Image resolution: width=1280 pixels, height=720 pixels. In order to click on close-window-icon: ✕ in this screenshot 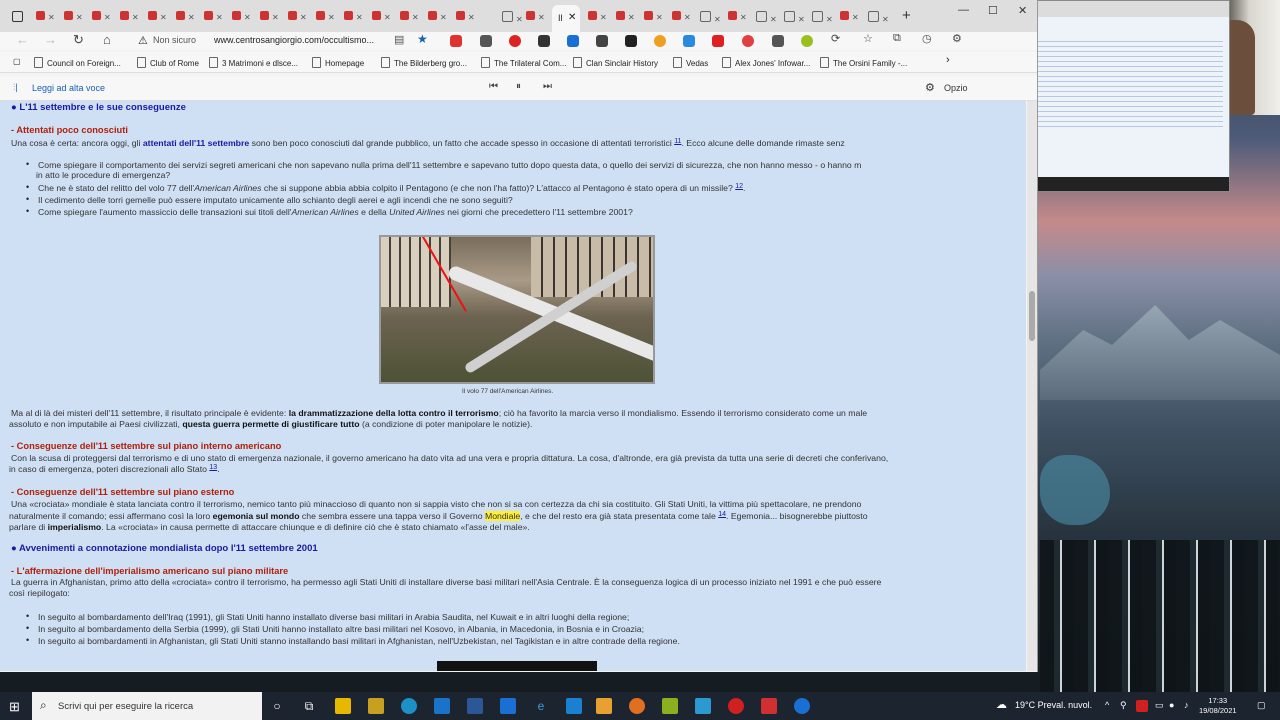, I will do `click(1022, 10)`.